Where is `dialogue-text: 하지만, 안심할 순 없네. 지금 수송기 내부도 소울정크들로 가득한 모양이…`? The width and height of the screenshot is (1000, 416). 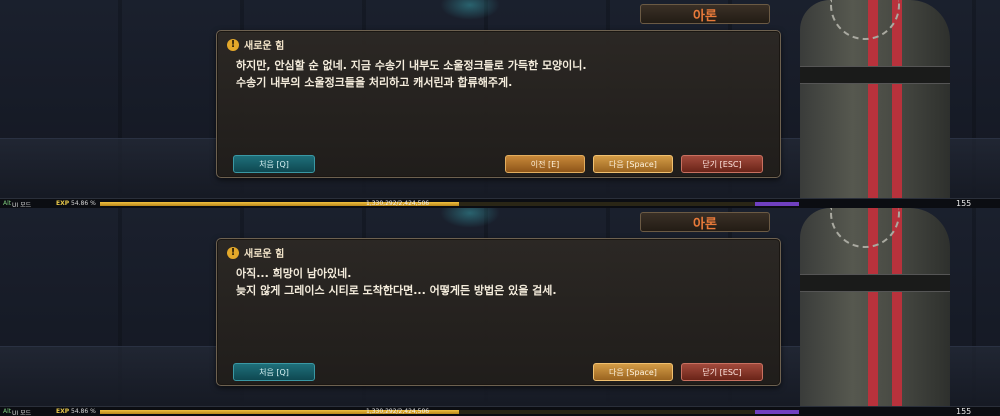 dialogue-text: 하지만, 안심할 순 없네. 지금 수송기 내부도 소울정크들로 가득한 모양이… is located at coordinates (501, 74).